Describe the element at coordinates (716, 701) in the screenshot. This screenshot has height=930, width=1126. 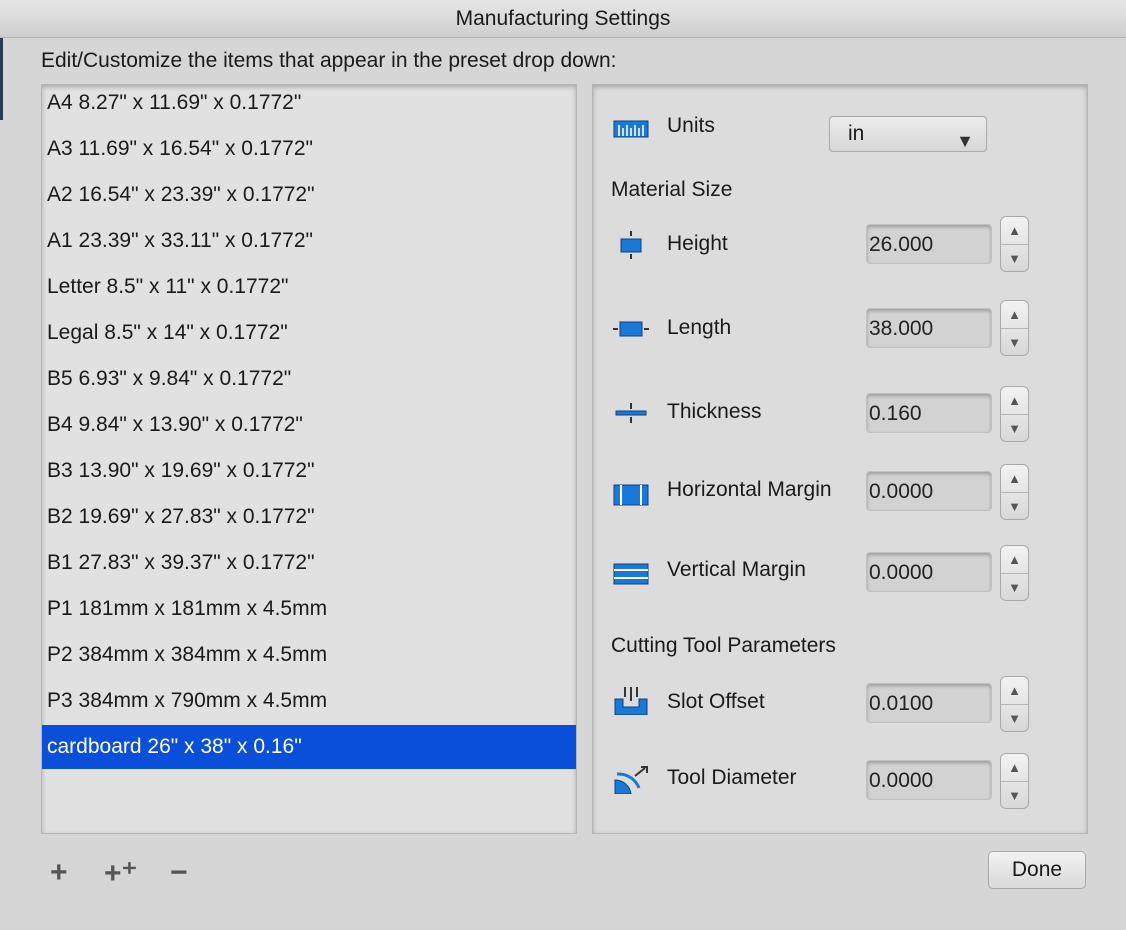
I see `slot-offset-label: Slot Offset` at that location.